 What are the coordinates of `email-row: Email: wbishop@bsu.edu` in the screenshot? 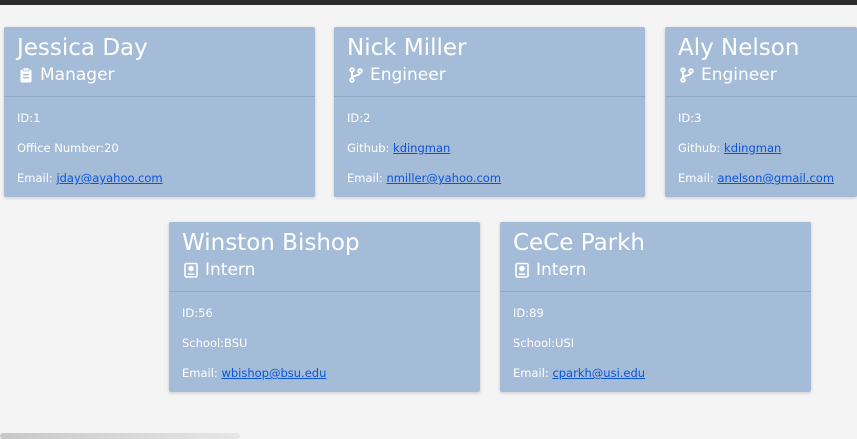 It's located at (324, 373).